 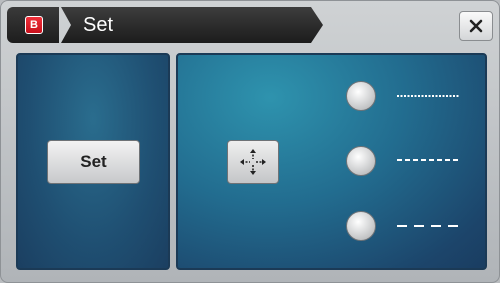 I want to click on short-dashed-line-sample, so click(x=428, y=160).